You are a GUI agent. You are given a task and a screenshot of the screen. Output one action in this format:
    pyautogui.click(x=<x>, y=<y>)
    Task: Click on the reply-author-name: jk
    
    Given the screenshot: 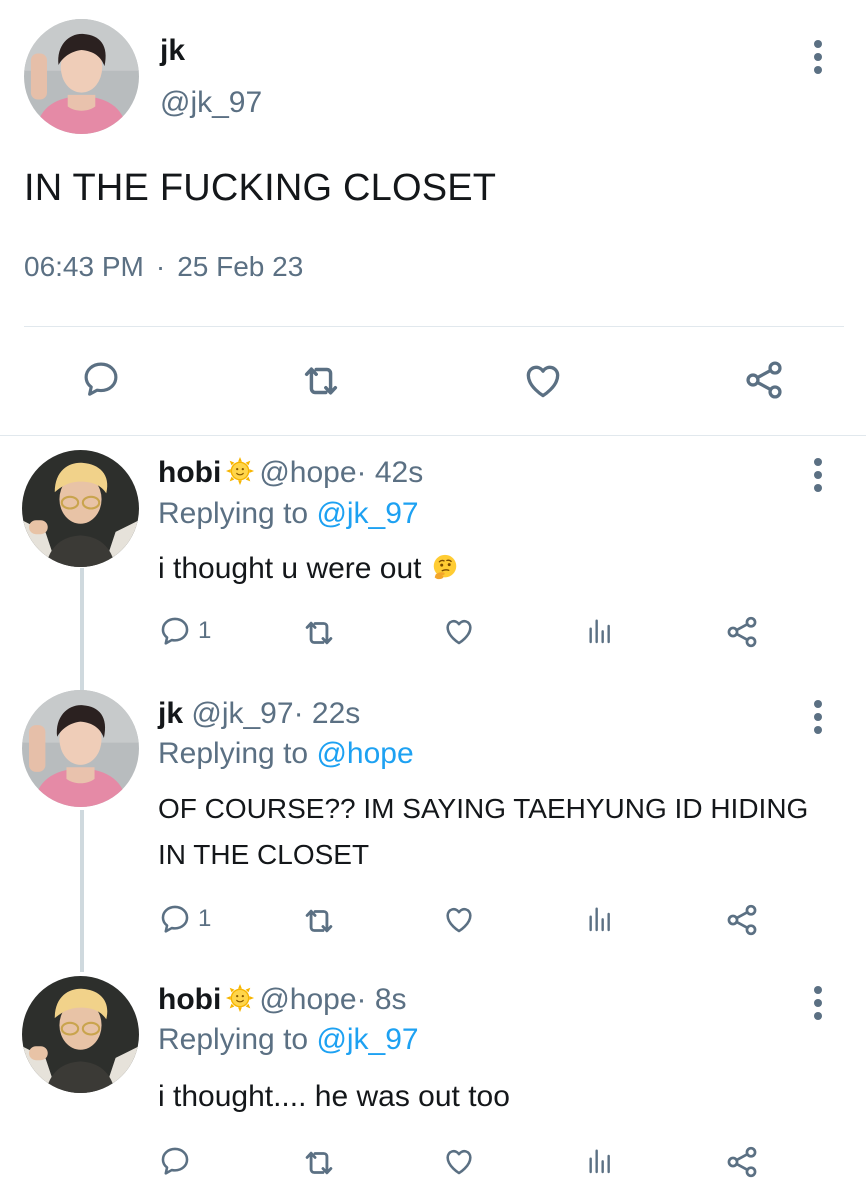 What is the action you would take?
    pyautogui.click(x=170, y=713)
    